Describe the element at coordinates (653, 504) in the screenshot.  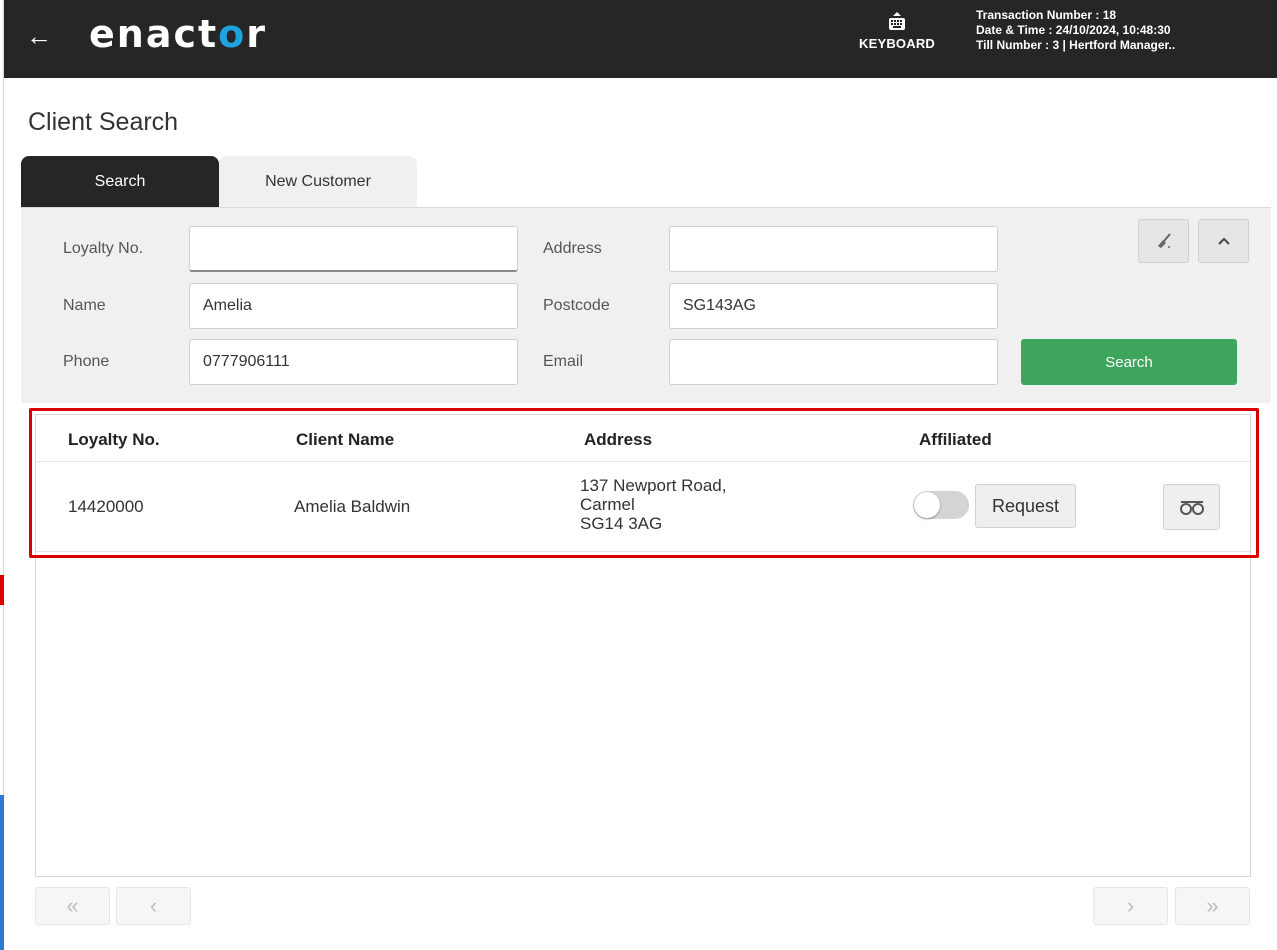
I see `row-address: 137 Newport Road, Carmel SG14 3AG` at that location.